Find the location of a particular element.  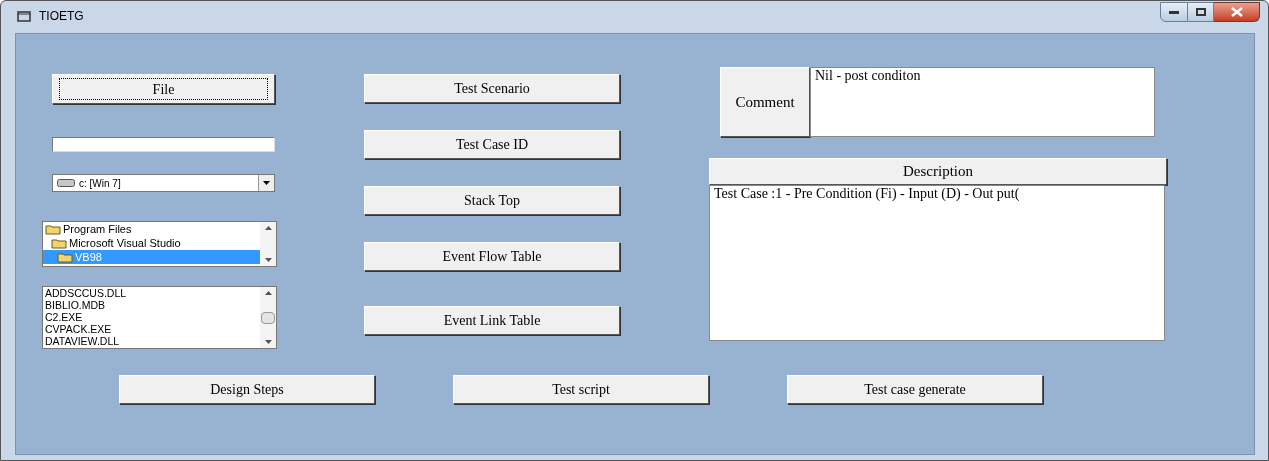

description-field: Test Case :1 - Pre Condition (Fi) - Input (D) - Out put( is located at coordinates (937, 263).